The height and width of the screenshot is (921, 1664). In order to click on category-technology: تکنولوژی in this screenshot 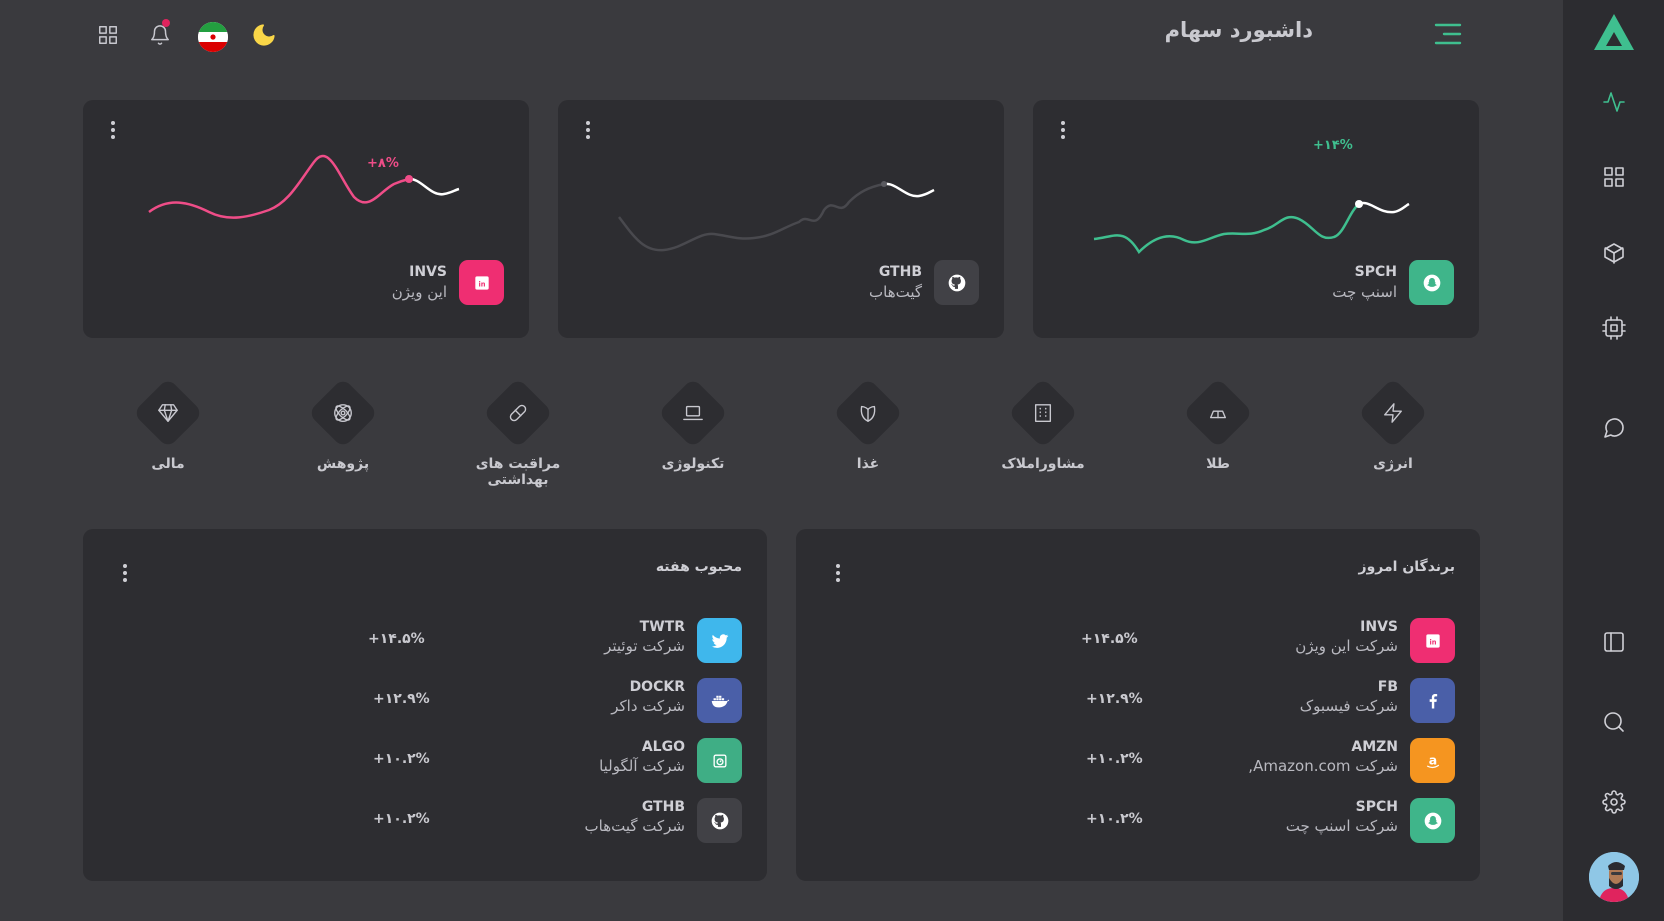, I will do `click(693, 424)`.